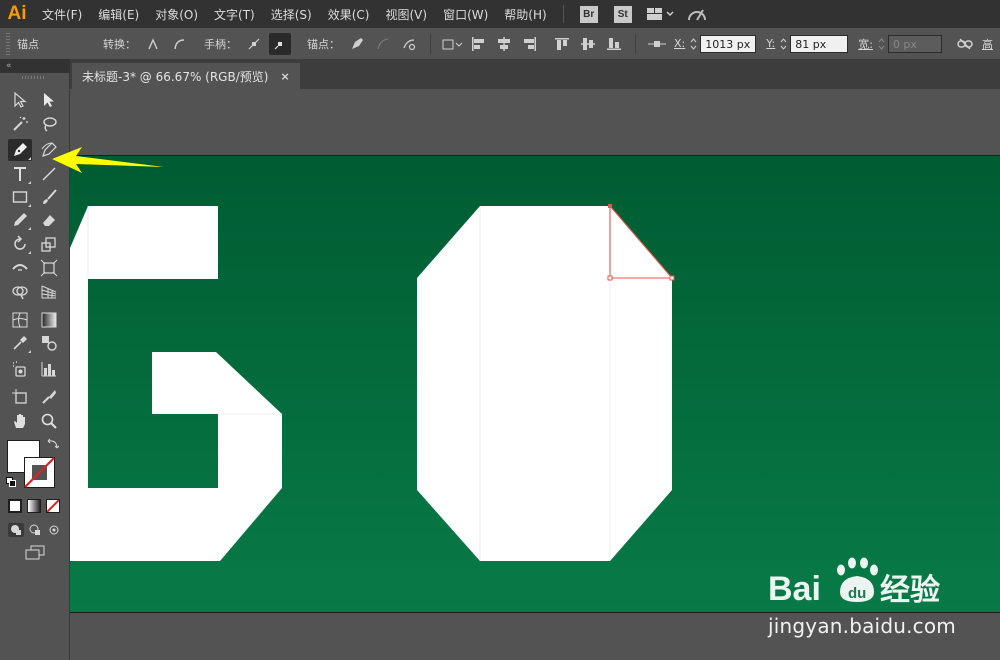 Image resolution: width=1000 pixels, height=660 pixels. Describe the element at coordinates (20, 369) in the screenshot. I see `symbol-sprayer-tool` at that location.